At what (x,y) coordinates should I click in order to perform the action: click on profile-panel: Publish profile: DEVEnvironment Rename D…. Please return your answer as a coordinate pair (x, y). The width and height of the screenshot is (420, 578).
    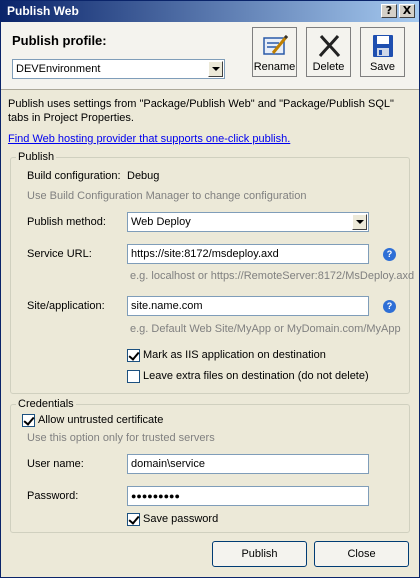
    Looking at the image, I should click on (210, 56).